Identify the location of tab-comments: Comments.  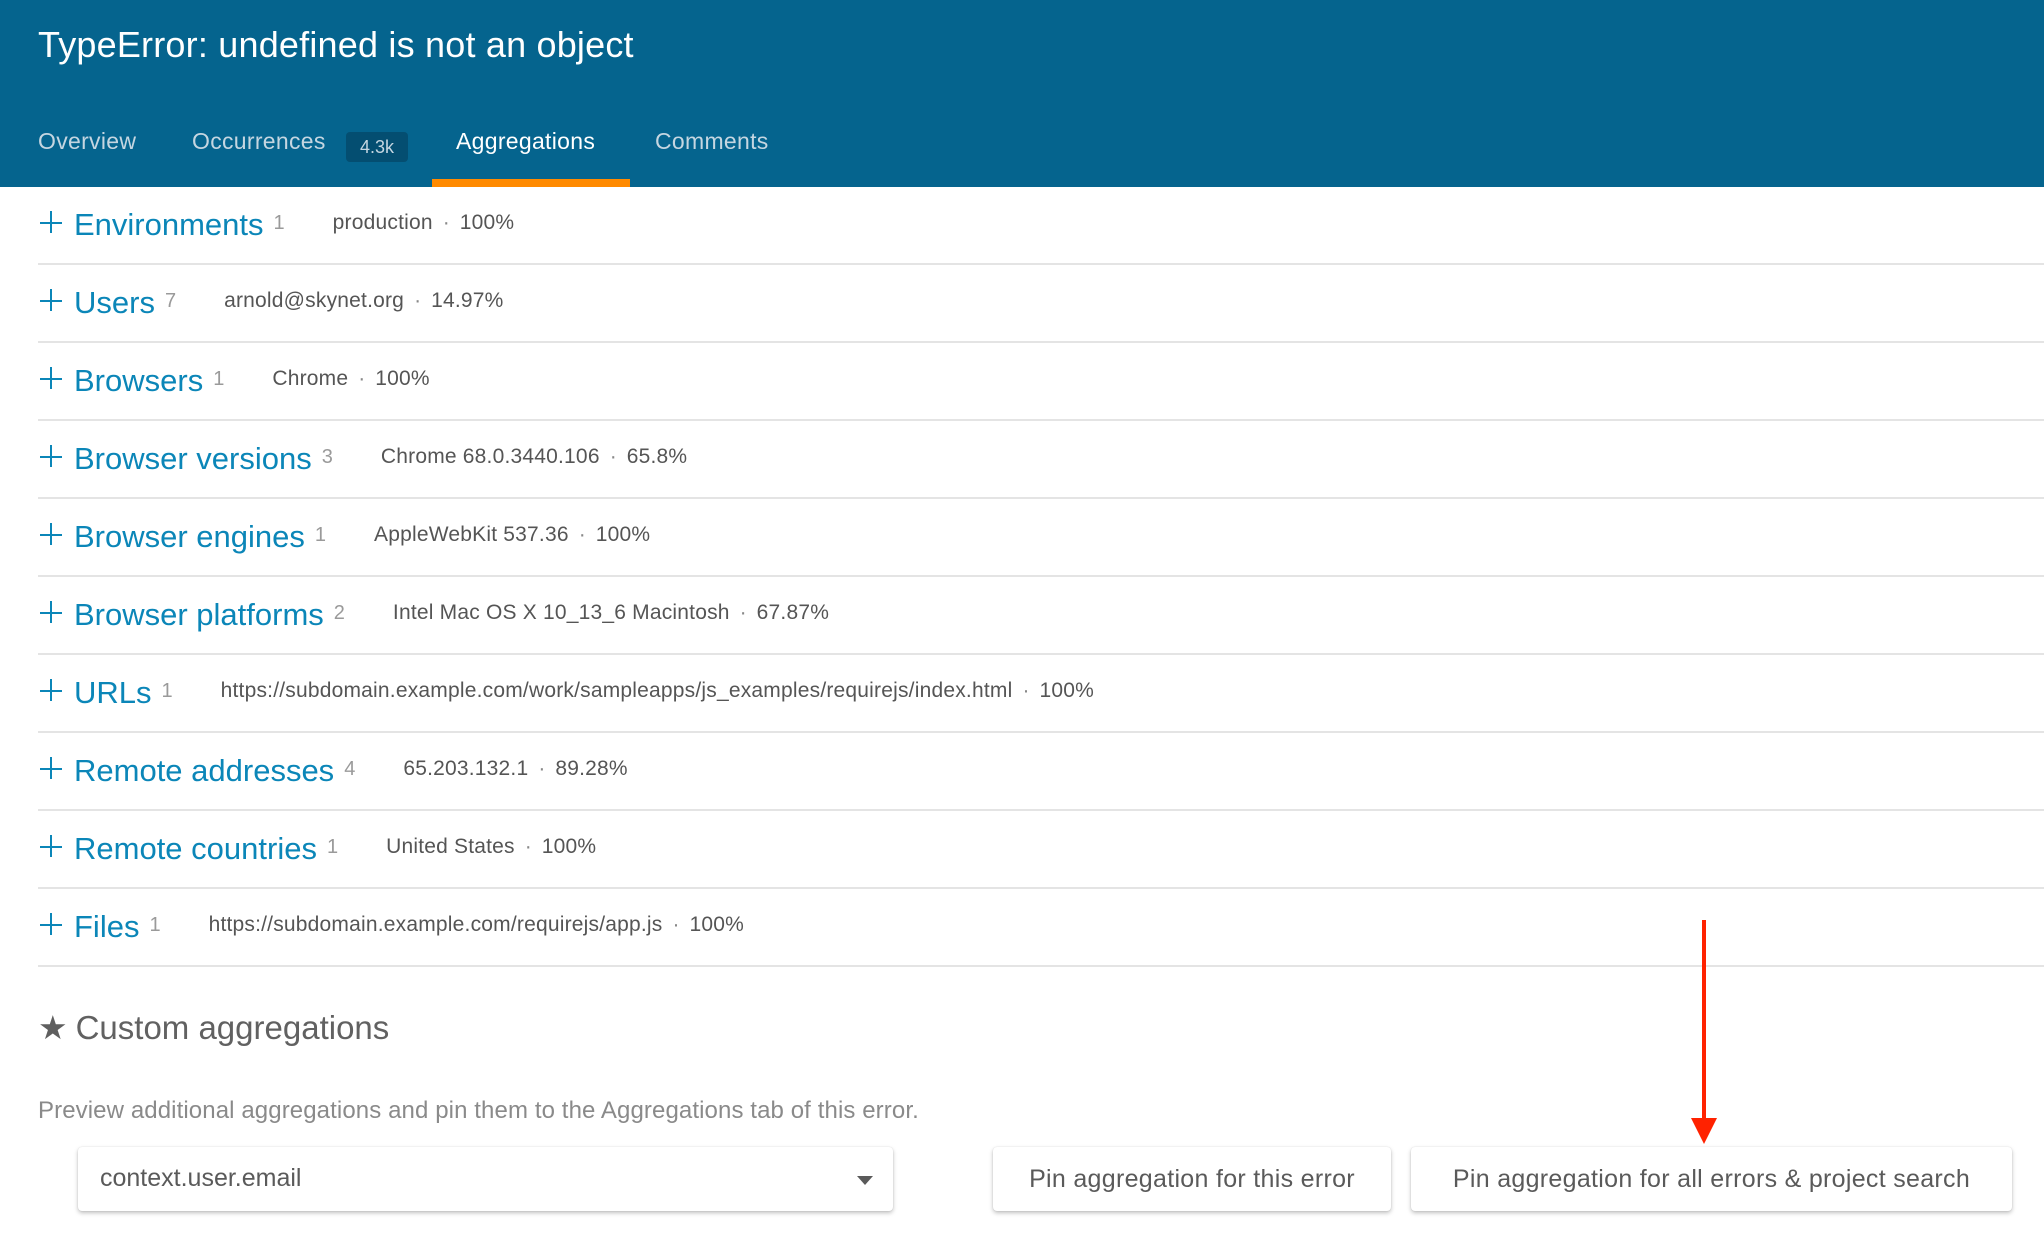
(712, 141).